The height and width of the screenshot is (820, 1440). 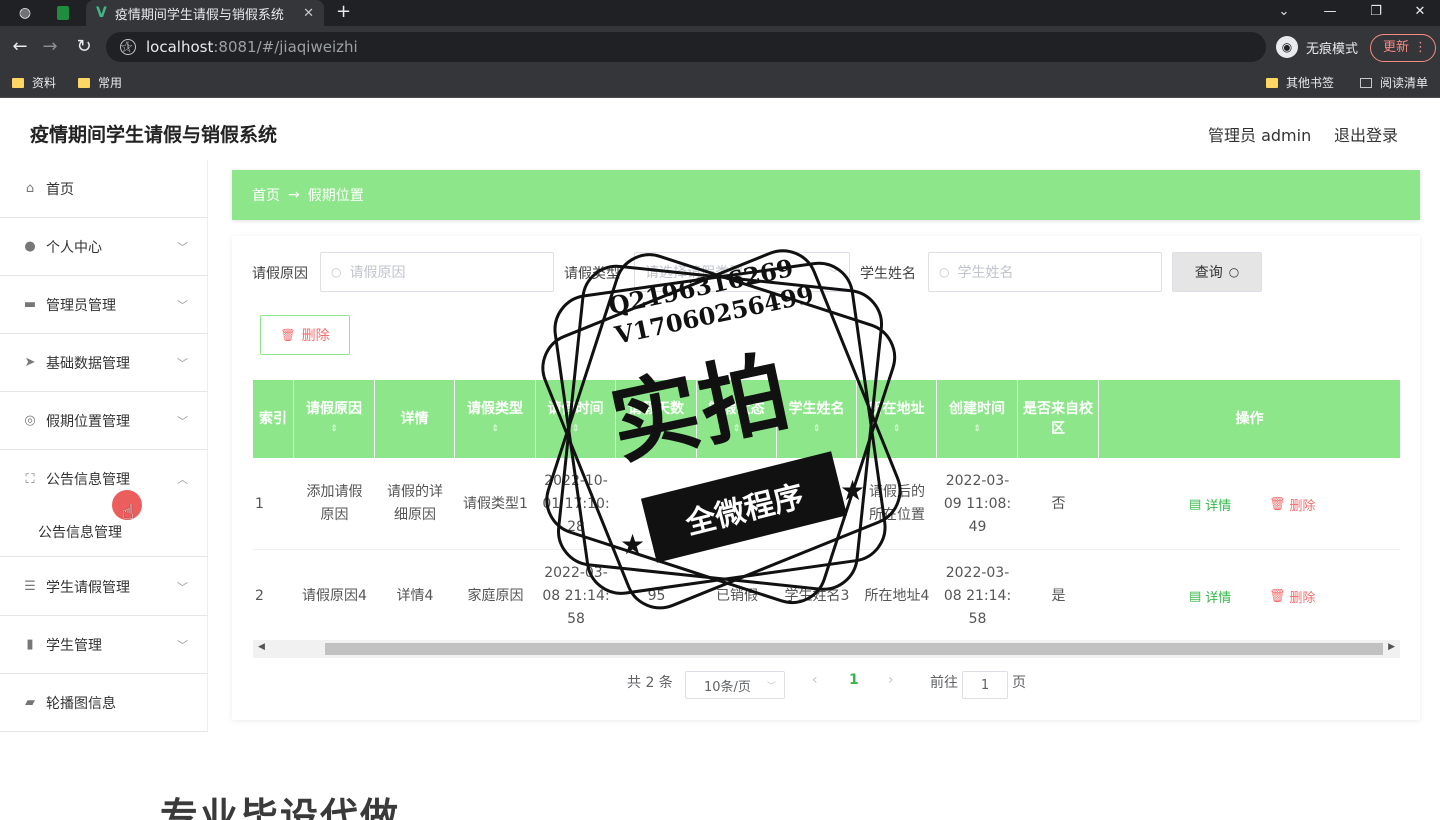 What do you see at coordinates (343, 13) in the screenshot?
I see `new-tab-icon: +` at bounding box center [343, 13].